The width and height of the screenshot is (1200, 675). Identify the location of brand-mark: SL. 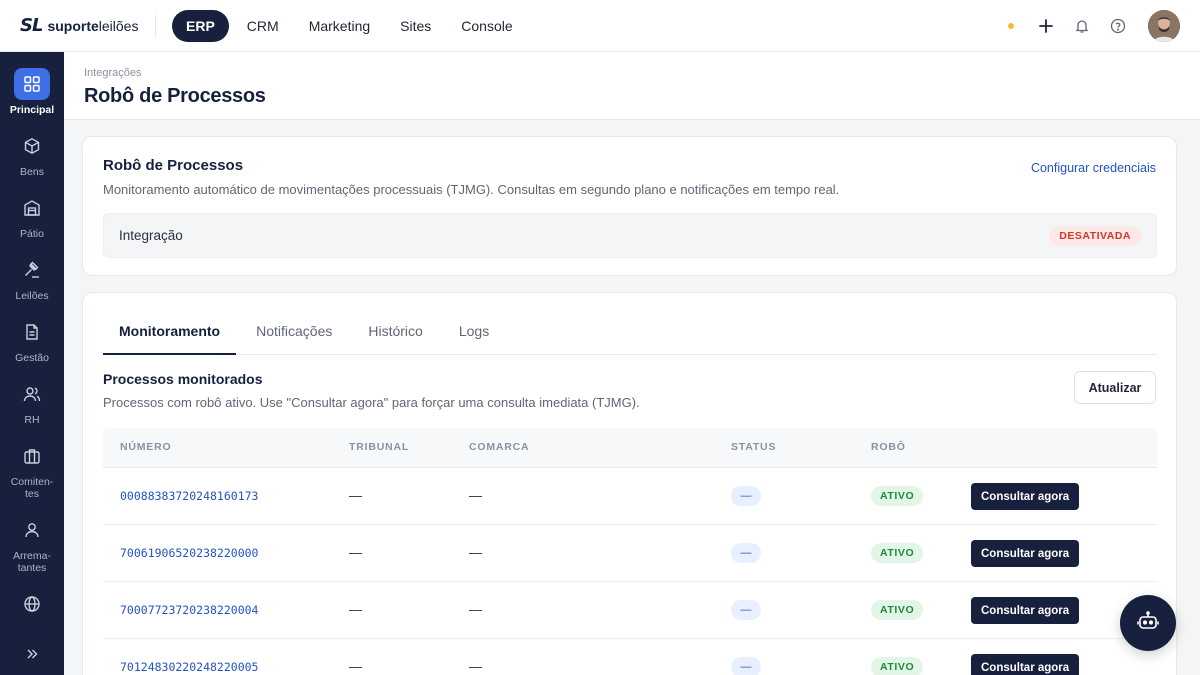
(31, 25).